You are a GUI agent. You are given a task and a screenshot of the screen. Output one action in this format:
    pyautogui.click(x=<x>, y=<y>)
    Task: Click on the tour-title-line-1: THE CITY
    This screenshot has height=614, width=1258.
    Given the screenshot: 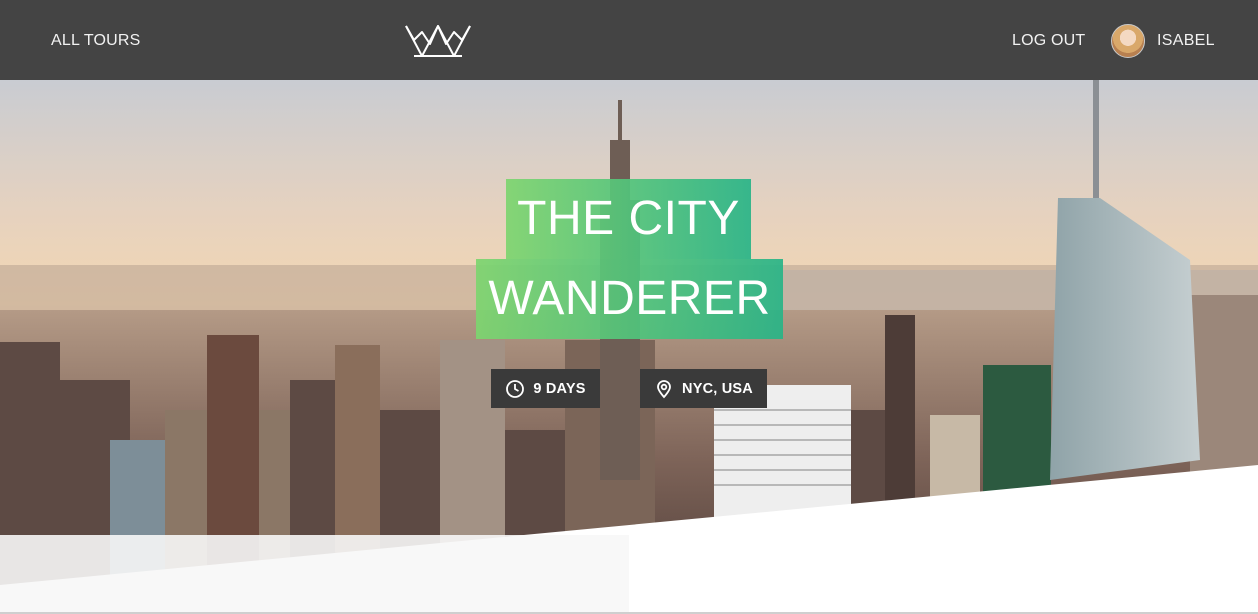 What is the action you would take?
    pyautogui.click(x=628, y=219)
    